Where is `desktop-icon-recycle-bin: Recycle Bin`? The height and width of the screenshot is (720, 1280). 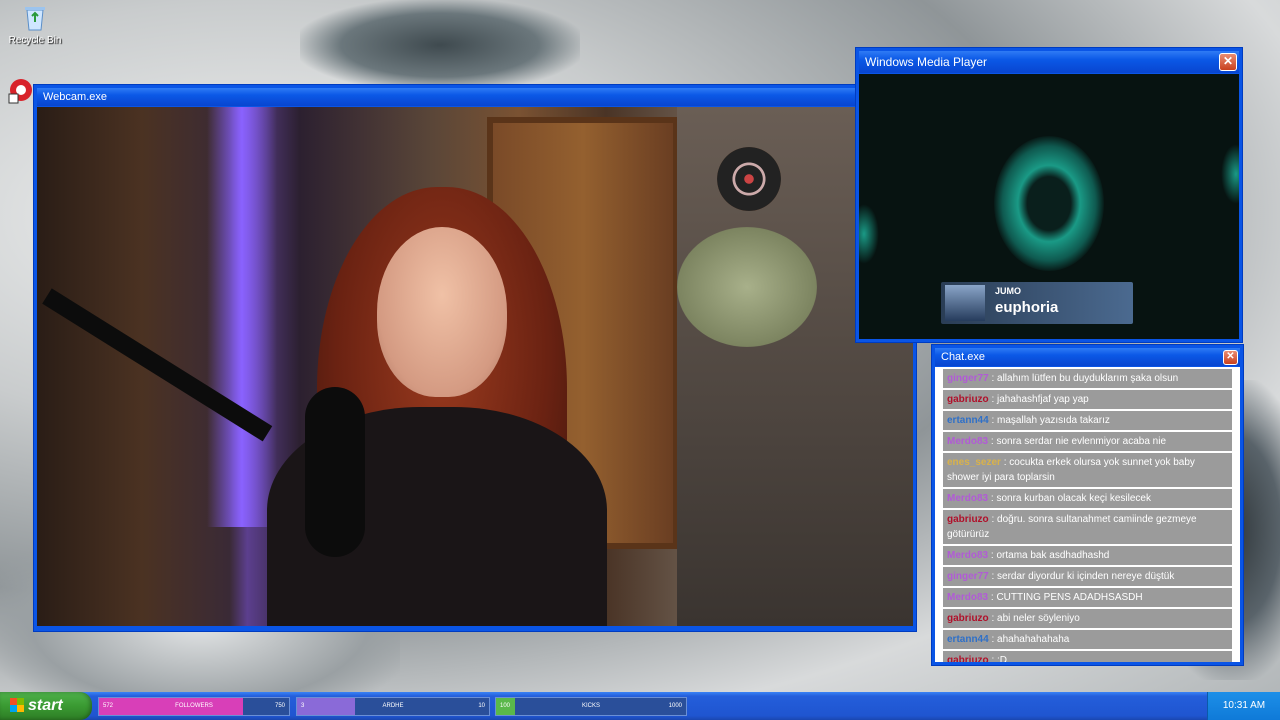
desktop-icon-recycle-bin: Recycle Bin is located at coordinates (35, 25).